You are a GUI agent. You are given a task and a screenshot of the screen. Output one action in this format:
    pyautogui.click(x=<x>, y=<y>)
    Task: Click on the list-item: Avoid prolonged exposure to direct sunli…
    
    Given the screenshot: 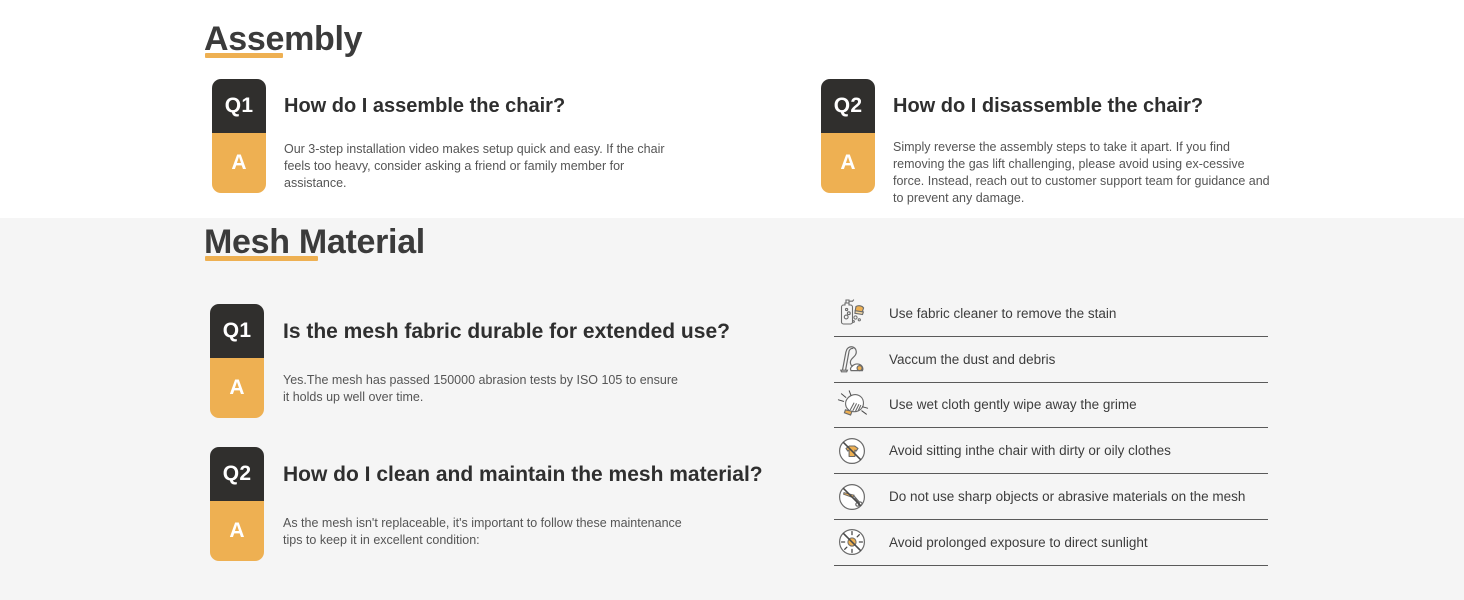 What is the action you would take?
    pyautogui.click(x=1051, y=543)
    